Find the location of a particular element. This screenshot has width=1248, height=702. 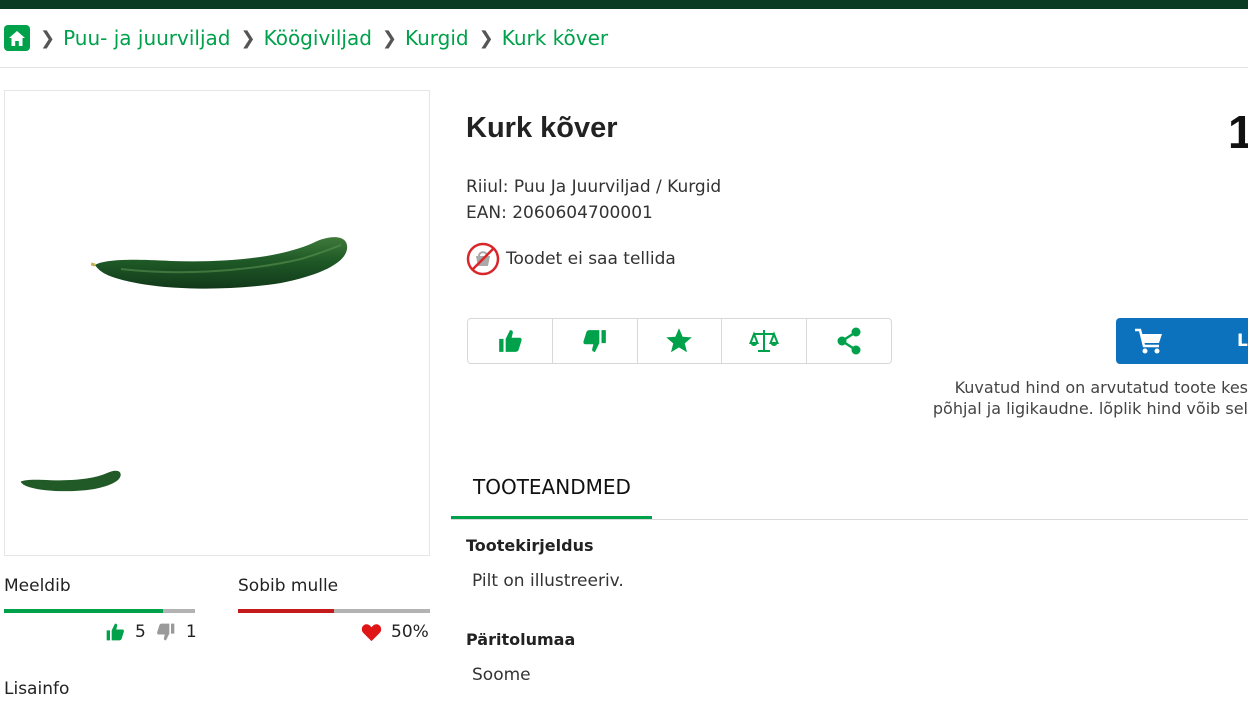

like-button is located at coordinates (510, 341).